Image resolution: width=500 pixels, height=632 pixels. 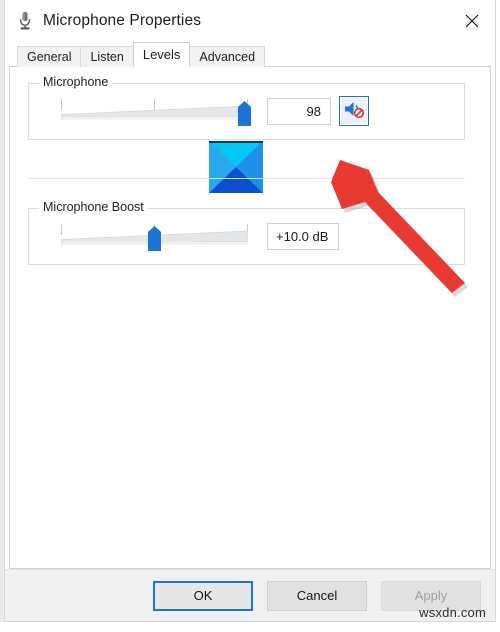 I want to click on mute-button-inner, so click(x=354, y=111).